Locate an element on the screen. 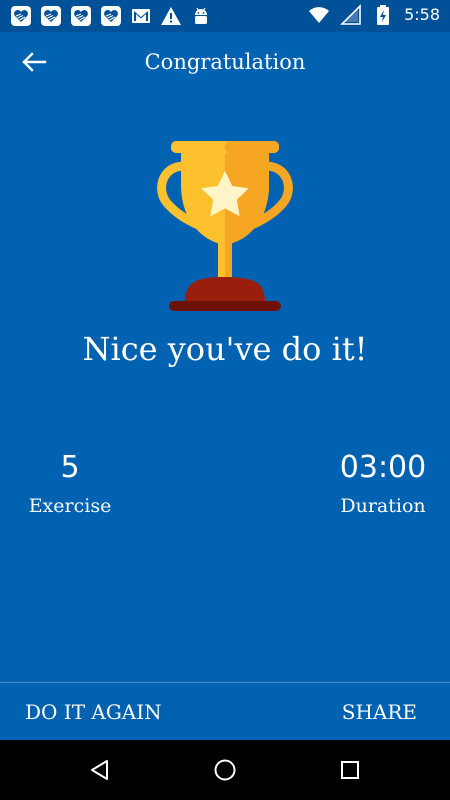 The height and width of the screenshot is (800, 450). warning-icon is located at coordinates (171, 16).